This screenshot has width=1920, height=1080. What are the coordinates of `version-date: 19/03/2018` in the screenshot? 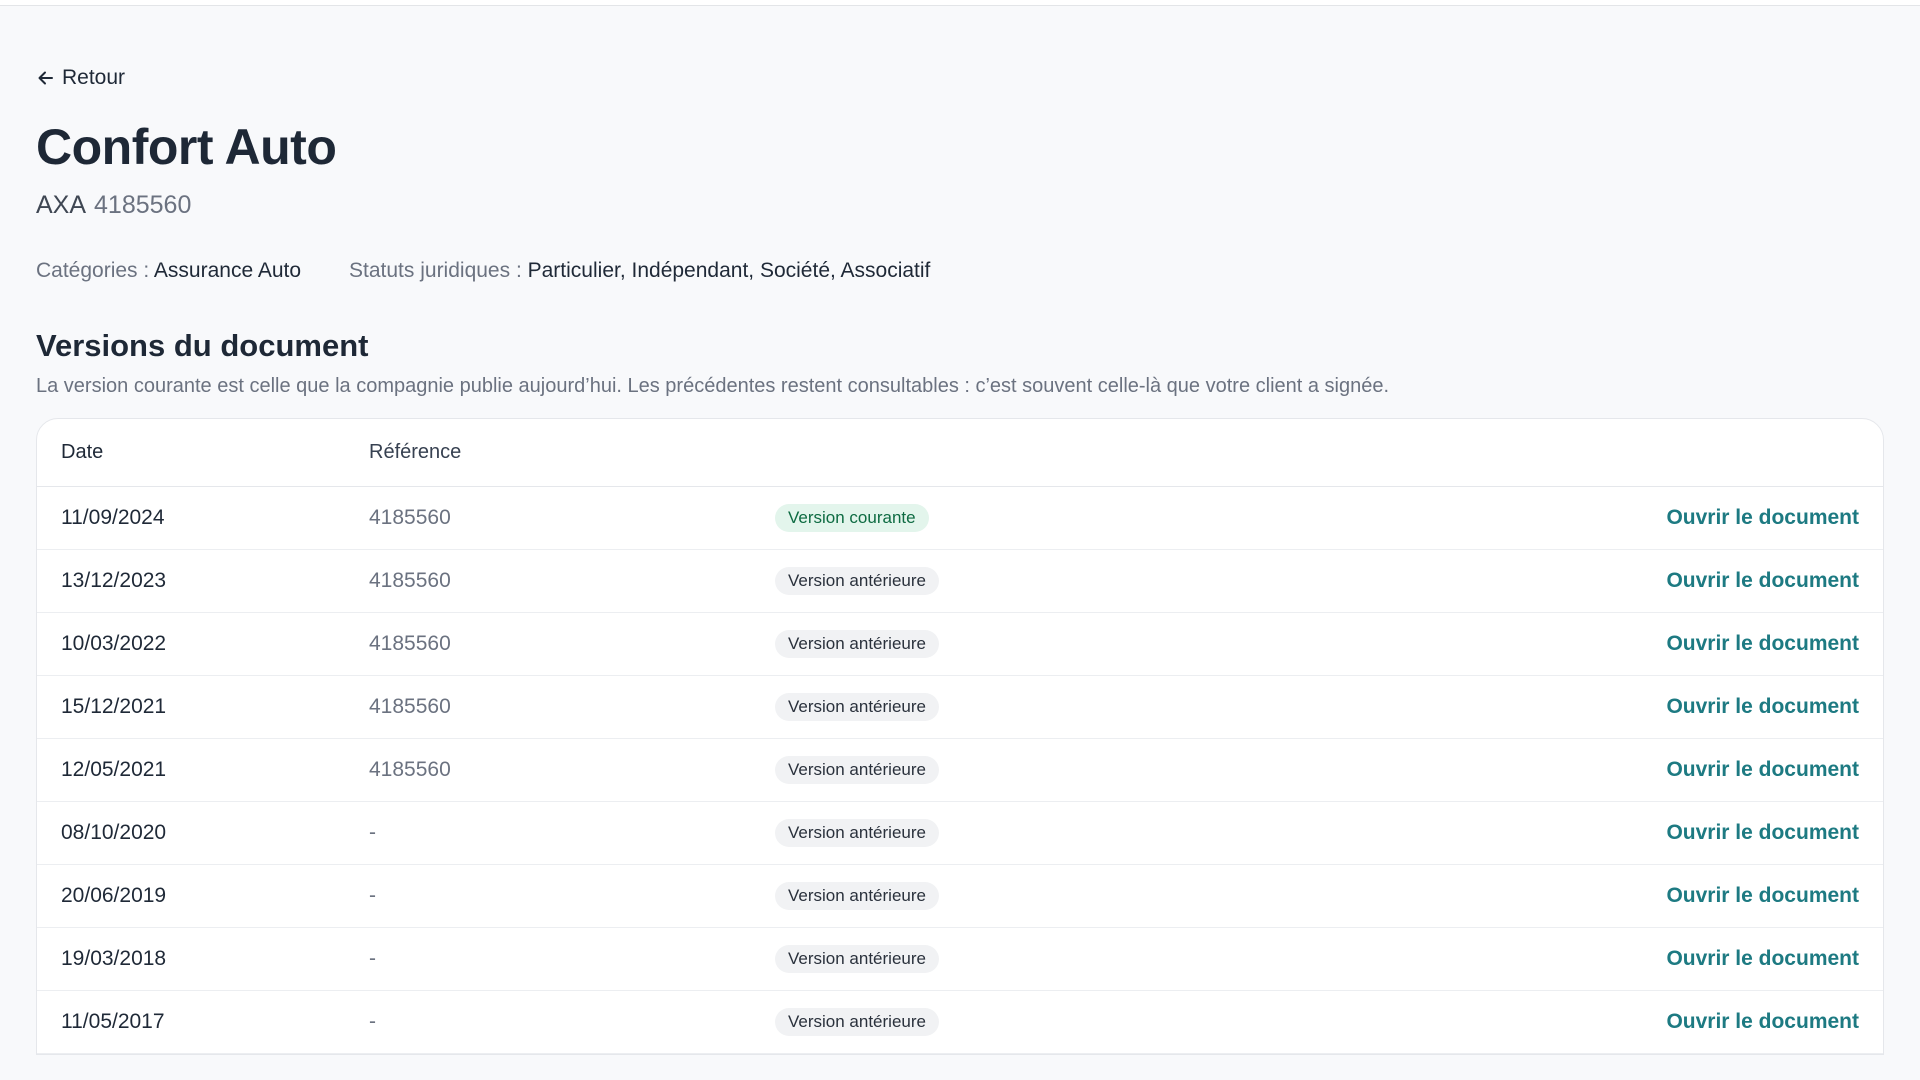 It's located at (114, 958).